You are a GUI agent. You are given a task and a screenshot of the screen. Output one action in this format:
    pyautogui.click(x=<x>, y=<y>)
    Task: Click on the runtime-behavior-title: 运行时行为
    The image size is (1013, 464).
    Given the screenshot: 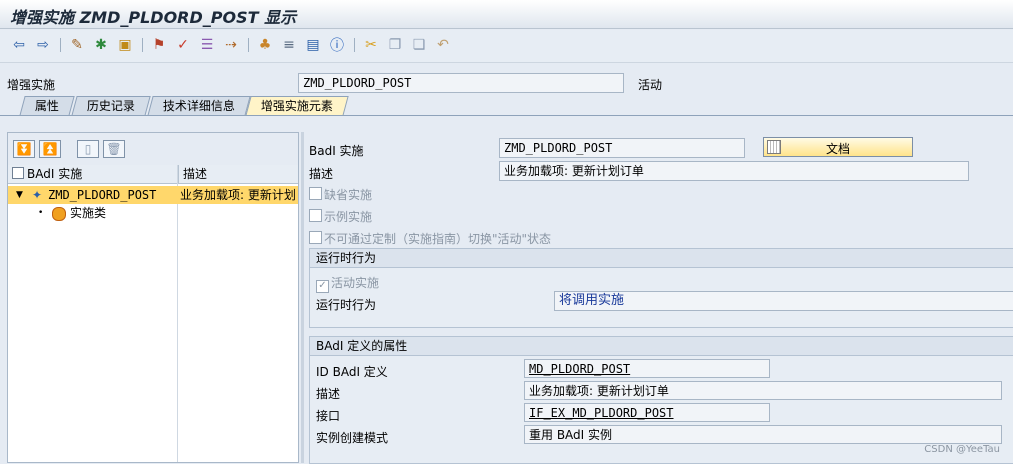 What is the action you would take?
    pyautogui.click(x=661, y=258)
    